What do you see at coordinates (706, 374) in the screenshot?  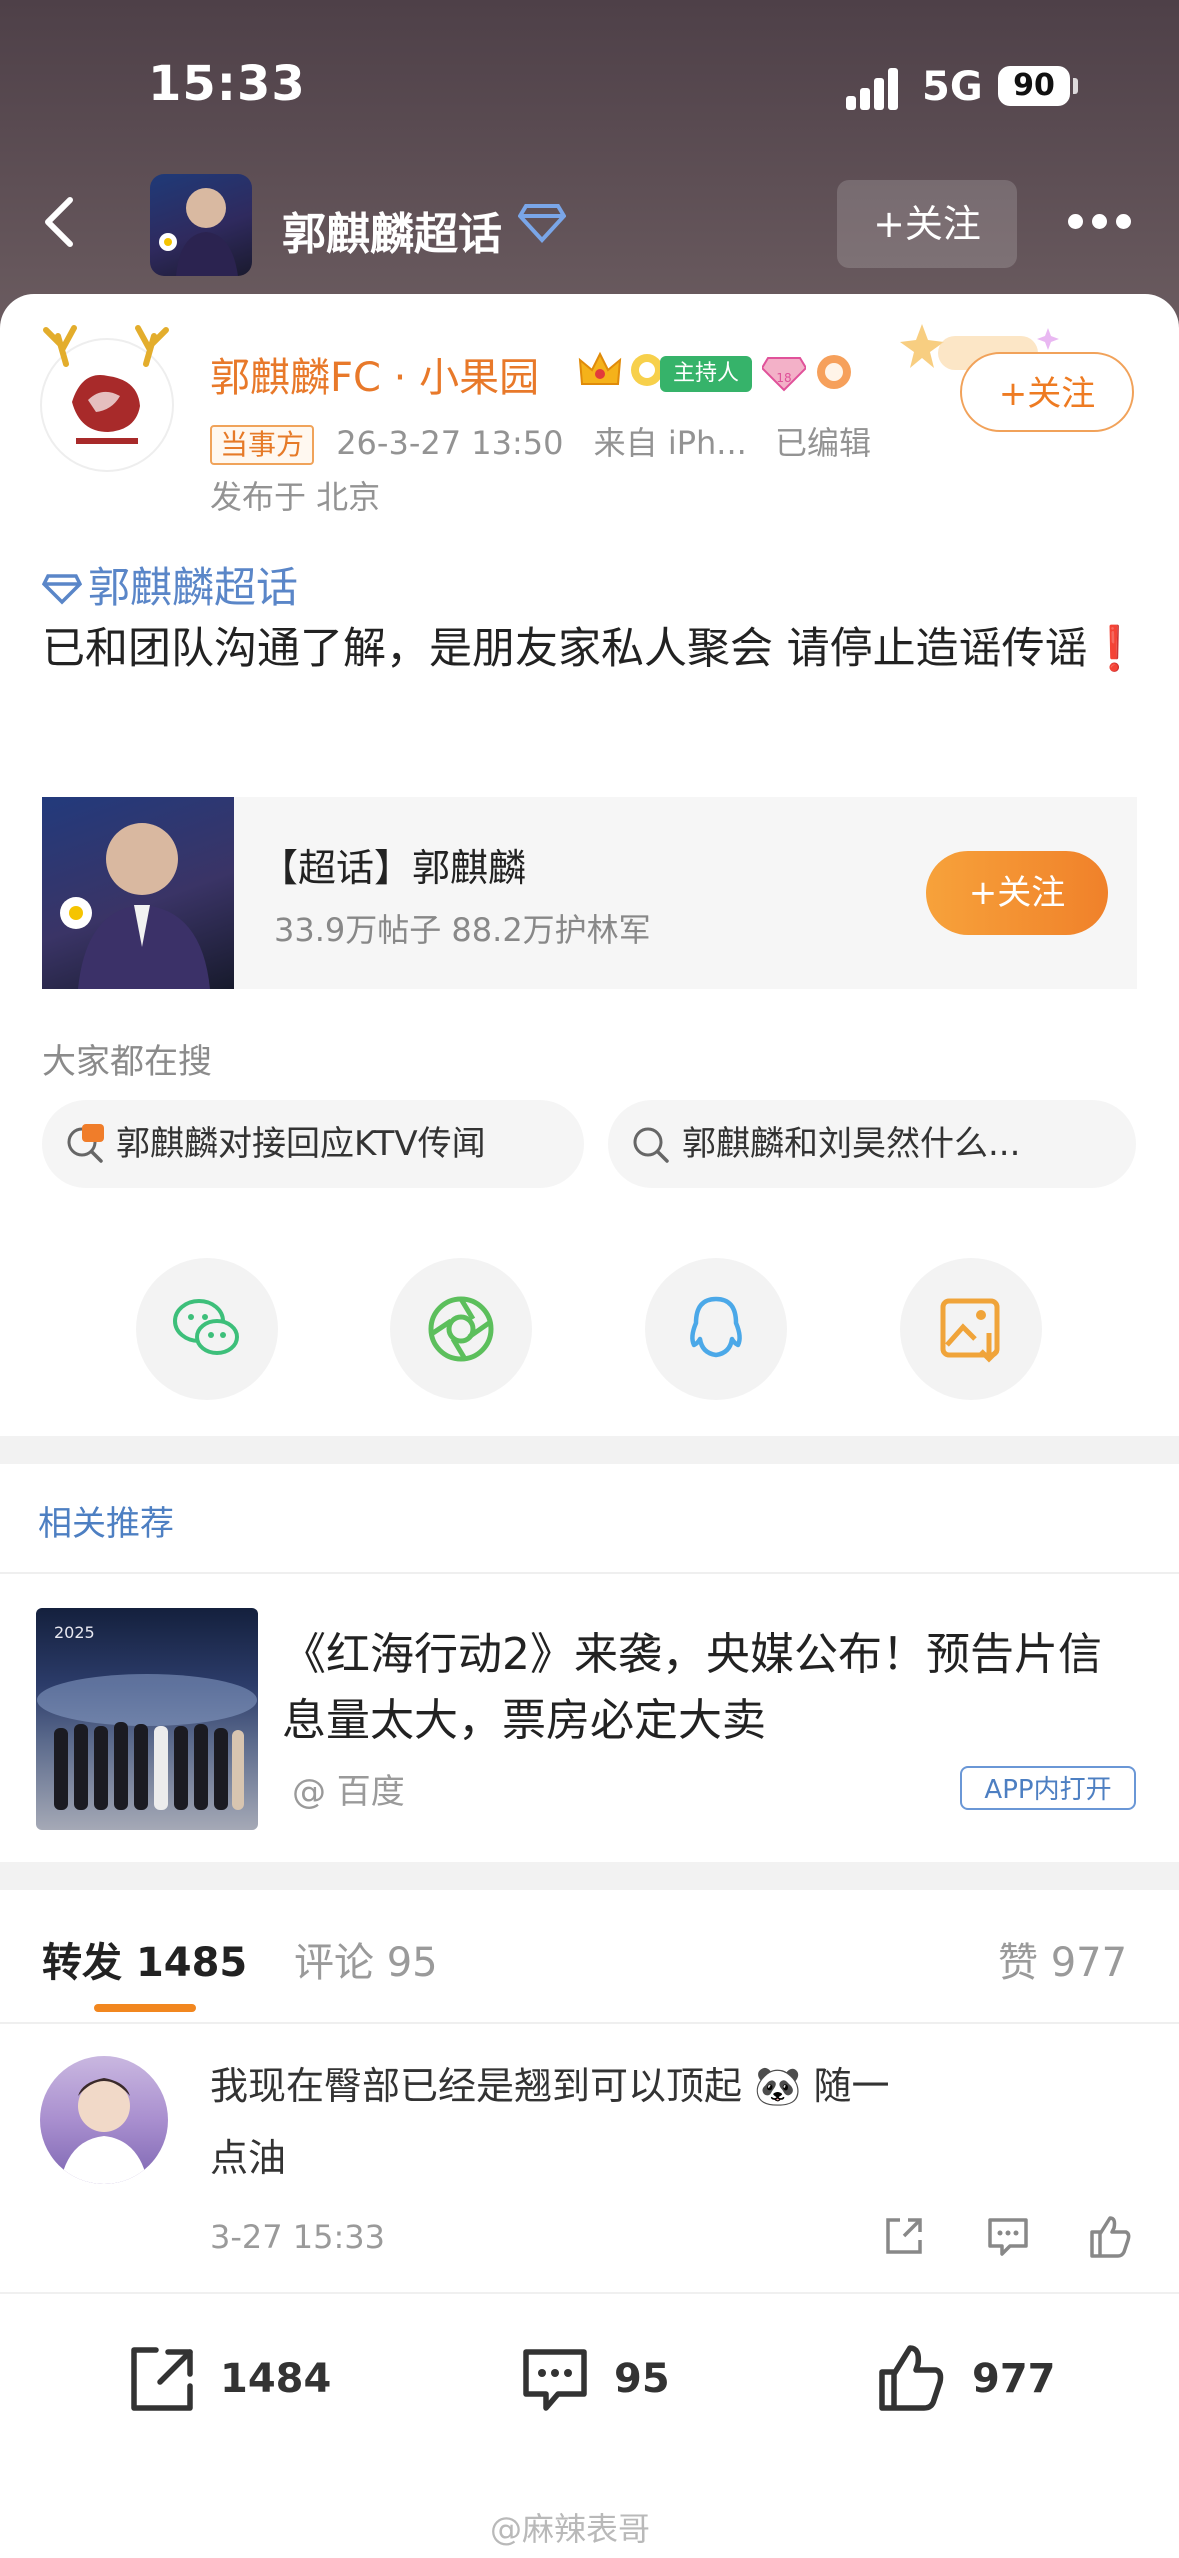 I see `host-badge: 主持人` at bounding box center [706, 374].